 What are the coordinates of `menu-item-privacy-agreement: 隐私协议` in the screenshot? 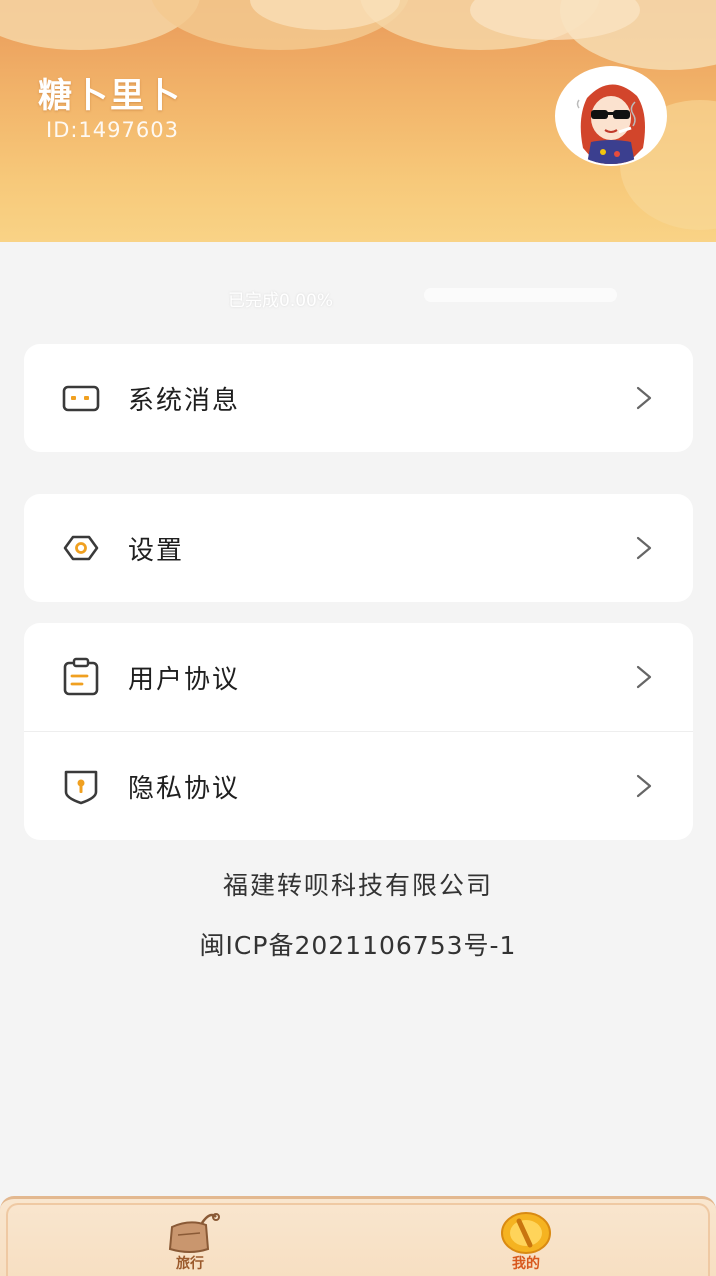 It's located at (358, 786).